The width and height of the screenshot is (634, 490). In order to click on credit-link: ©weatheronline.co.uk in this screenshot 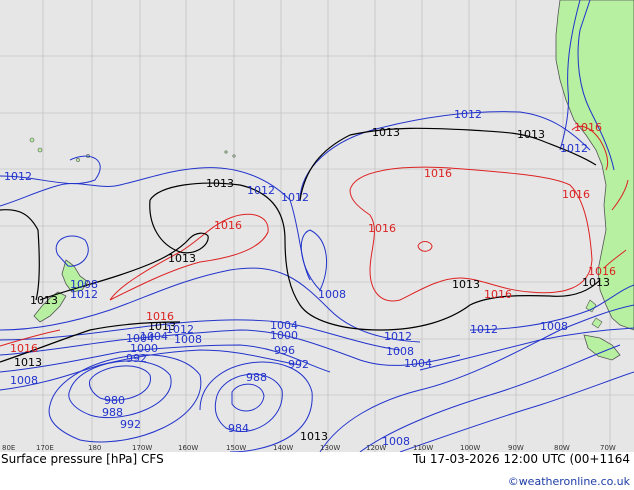, I will do `click(569, 481)`.